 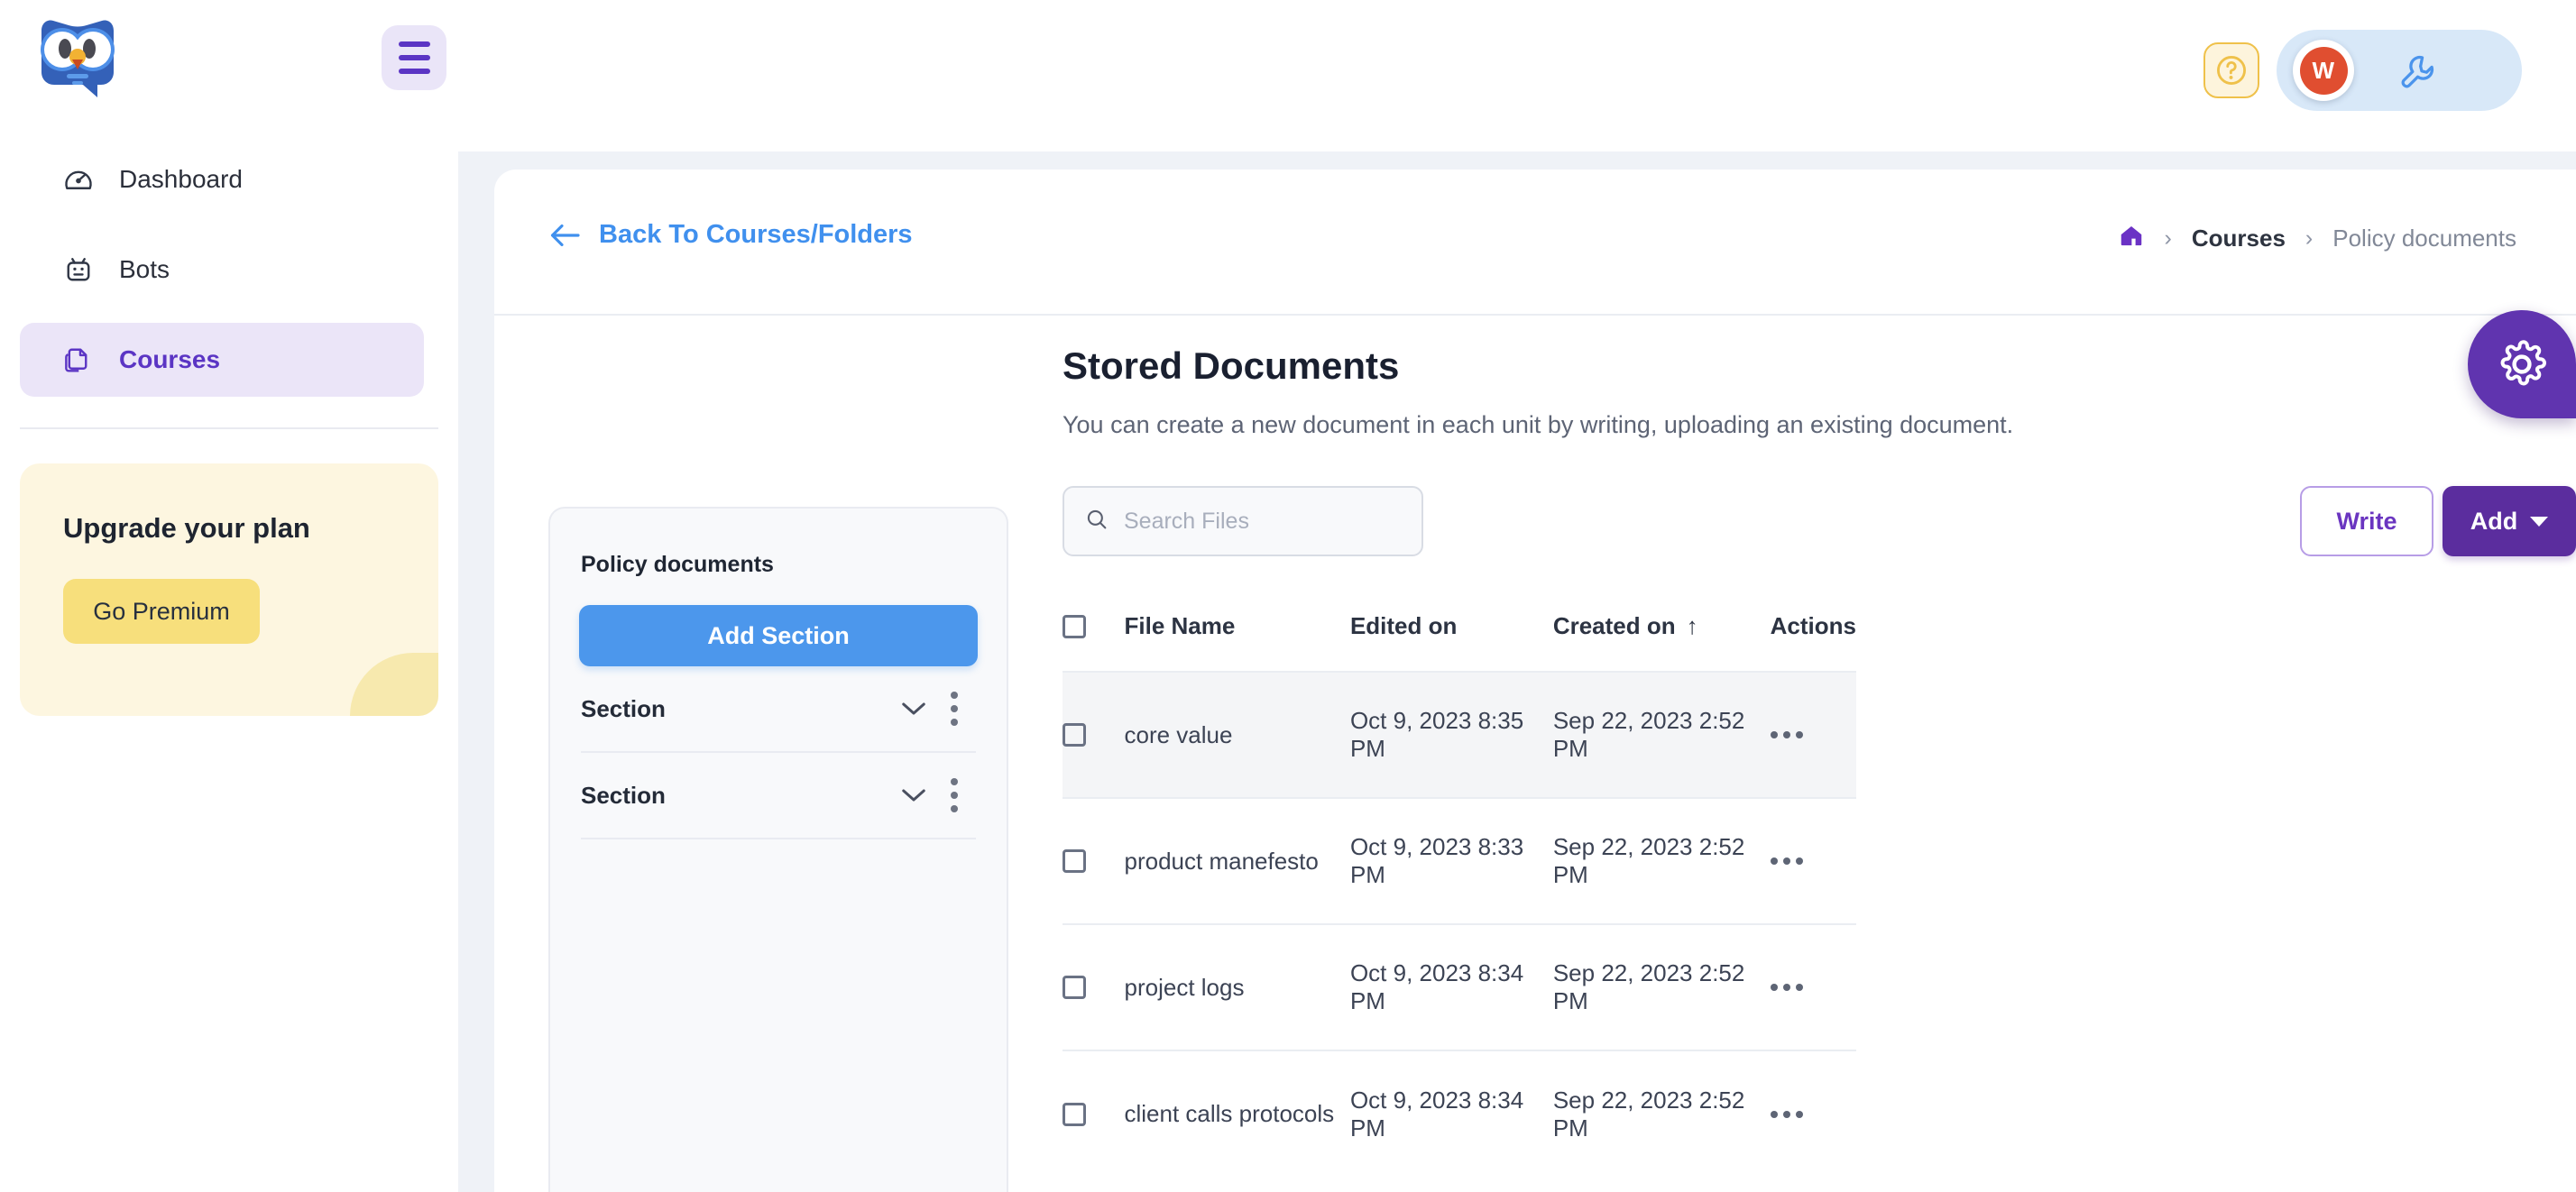 What do you see at coordinates (1221, 861) in the screenshot?
I see `cell-file-name: product manefesto` at bounding box center [1221, 861].